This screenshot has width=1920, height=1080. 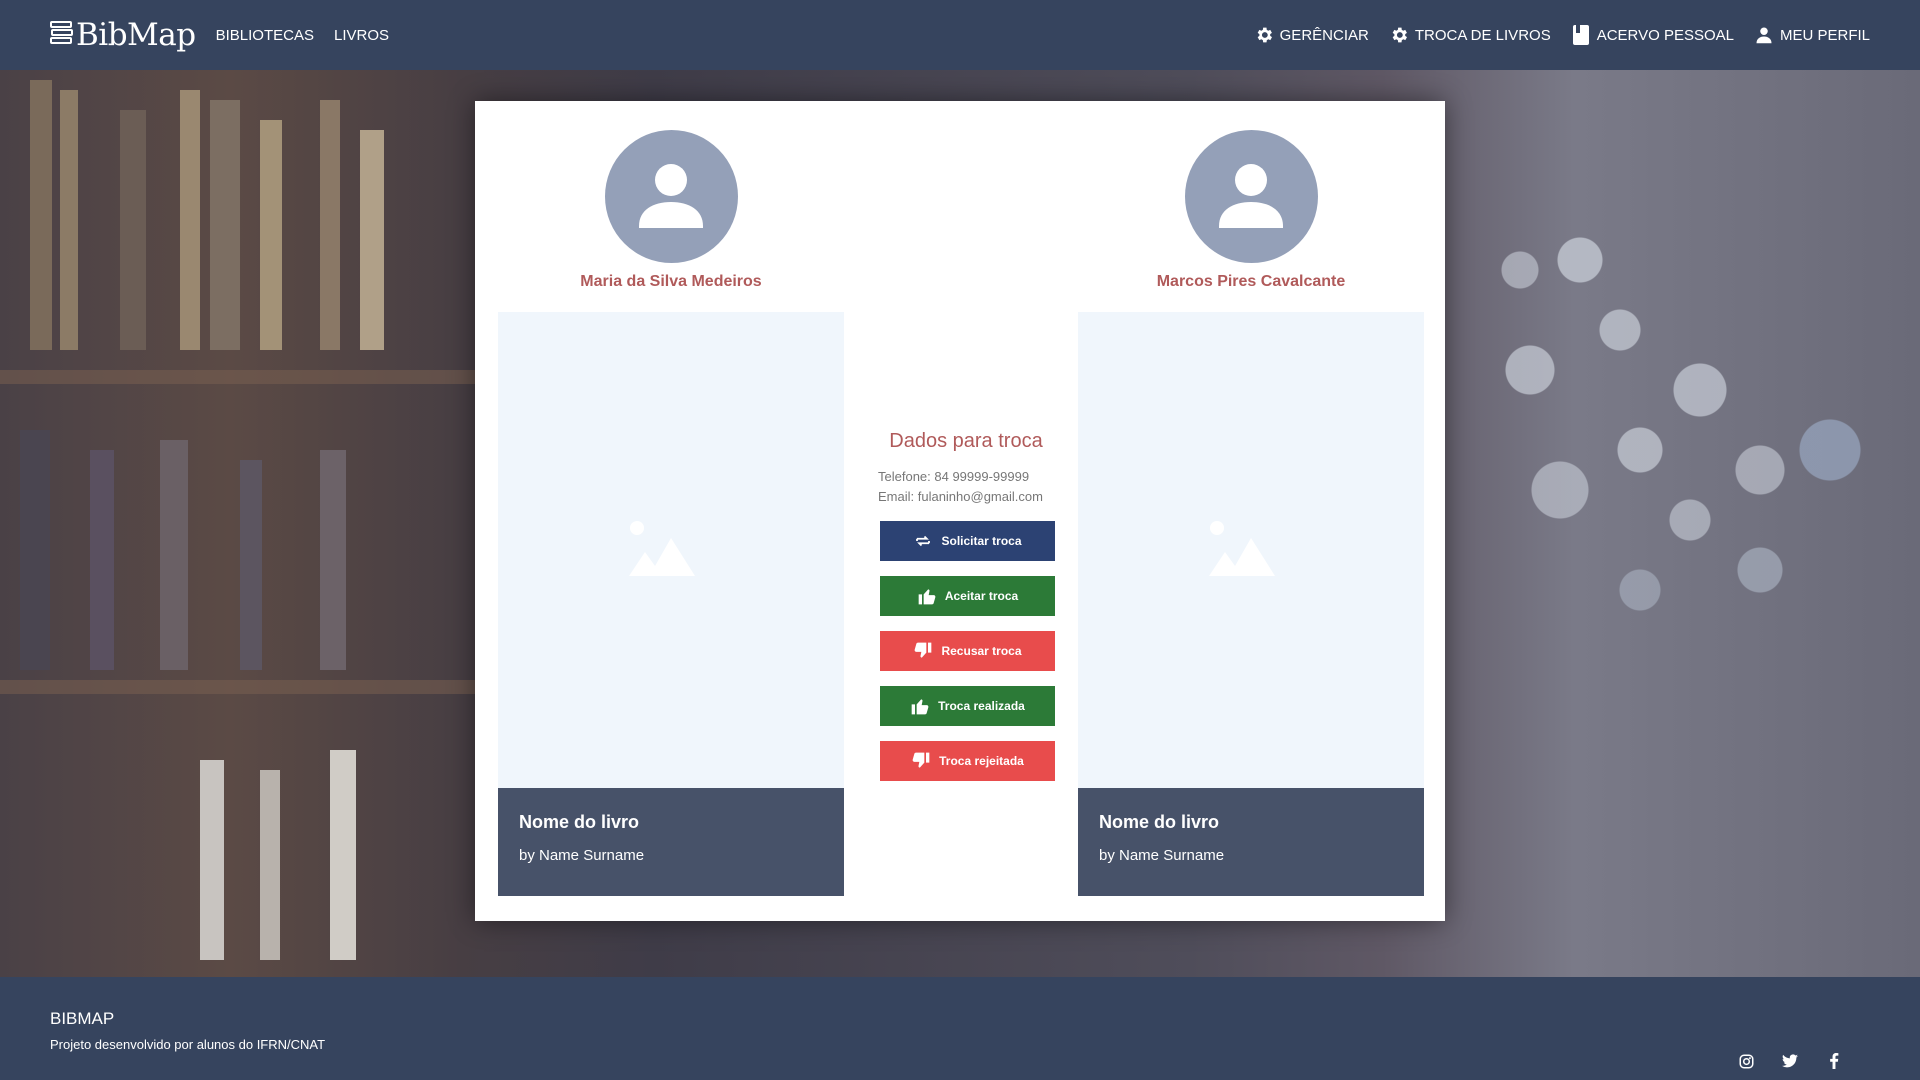 I want to click on right-book-card: Nome do livro by Name Surname, so click(x=1251, y=604).